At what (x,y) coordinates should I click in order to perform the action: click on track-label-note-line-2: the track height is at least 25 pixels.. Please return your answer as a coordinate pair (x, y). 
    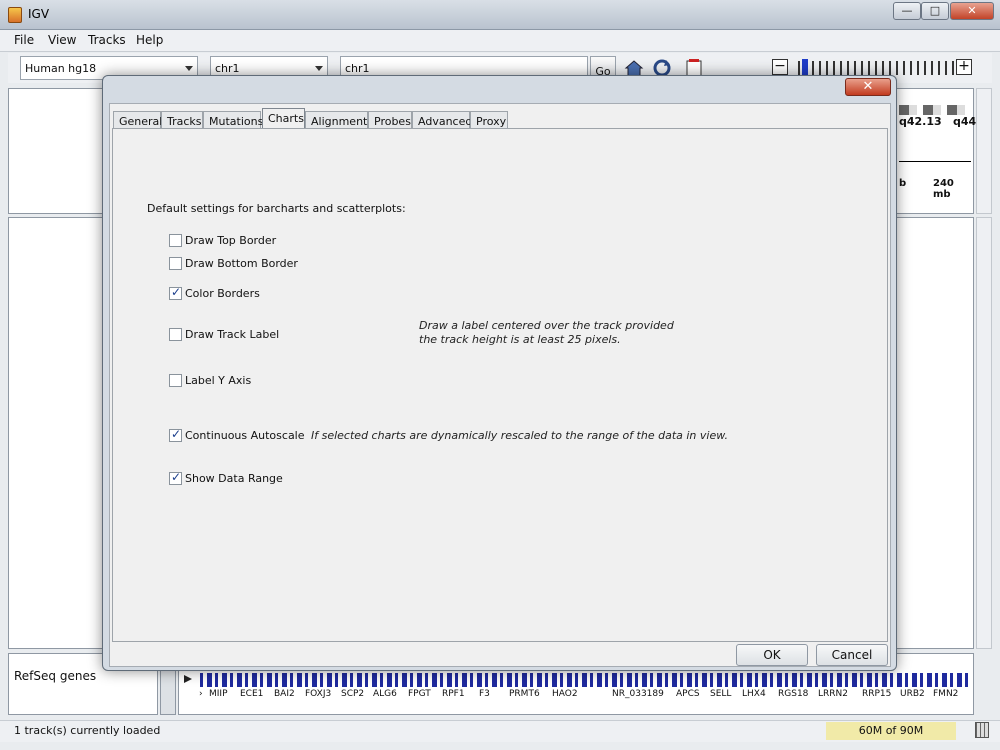
    Looking at the image, I should click on (520, 339).